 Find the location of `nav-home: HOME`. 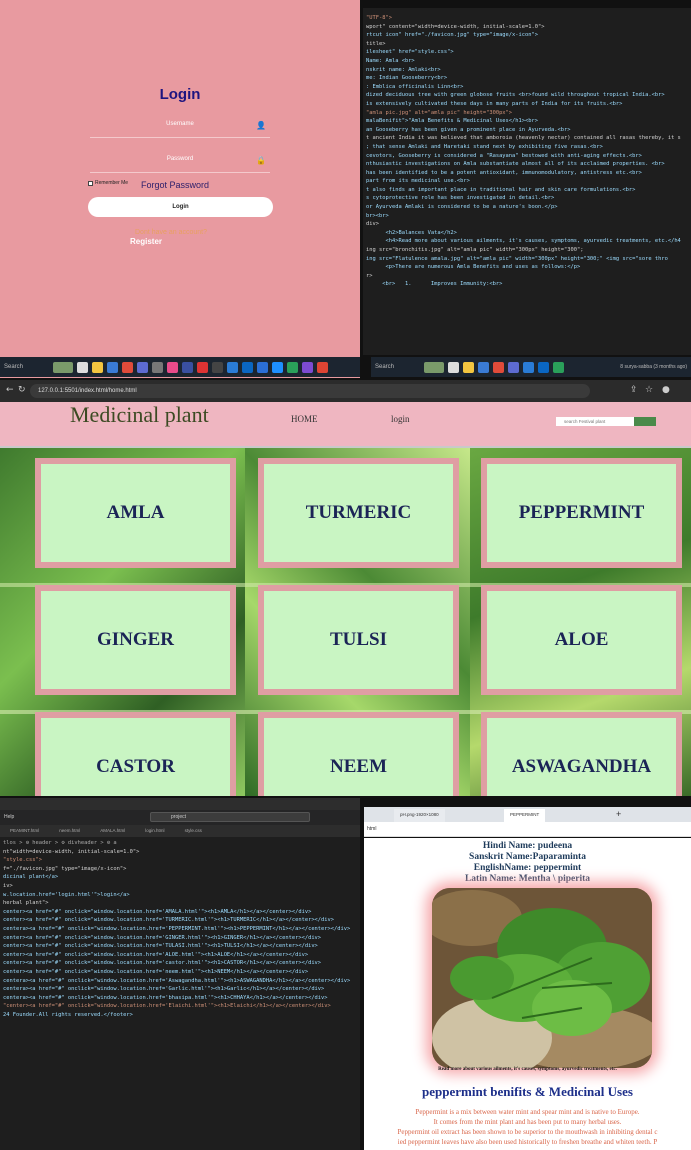

nav-home: HOME is located at coordinates (304, 419).